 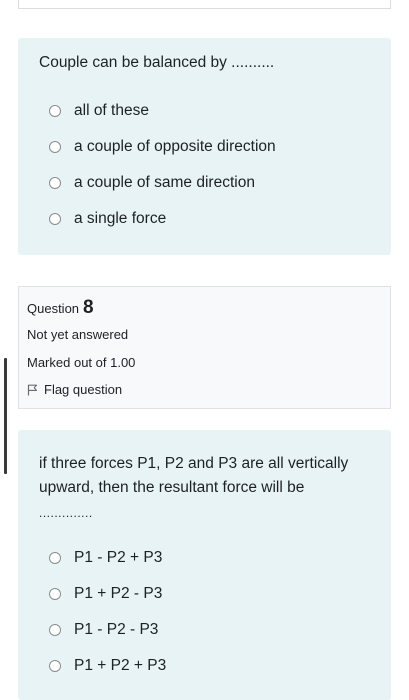 What do you see at coordinates (83, 389) in the screenshot?
I see `flag-question-label: Flag question` at bounding box center [83, 389].